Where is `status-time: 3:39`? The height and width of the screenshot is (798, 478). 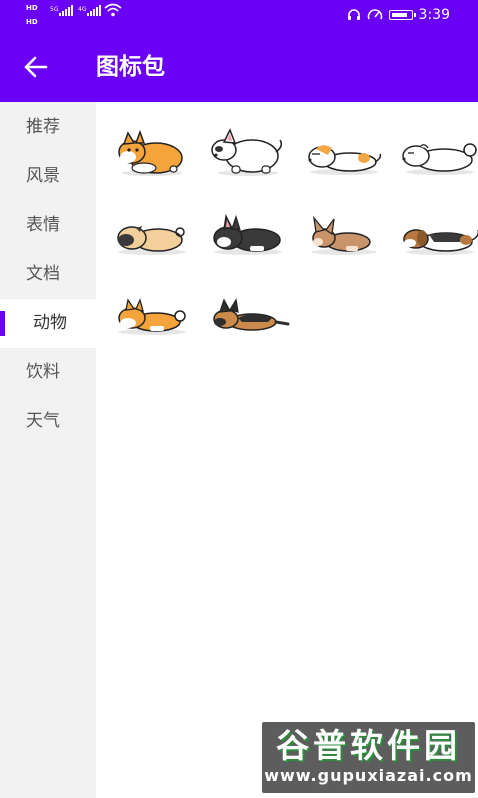 status-time: 3:39 is located at coordinates (434, 15).